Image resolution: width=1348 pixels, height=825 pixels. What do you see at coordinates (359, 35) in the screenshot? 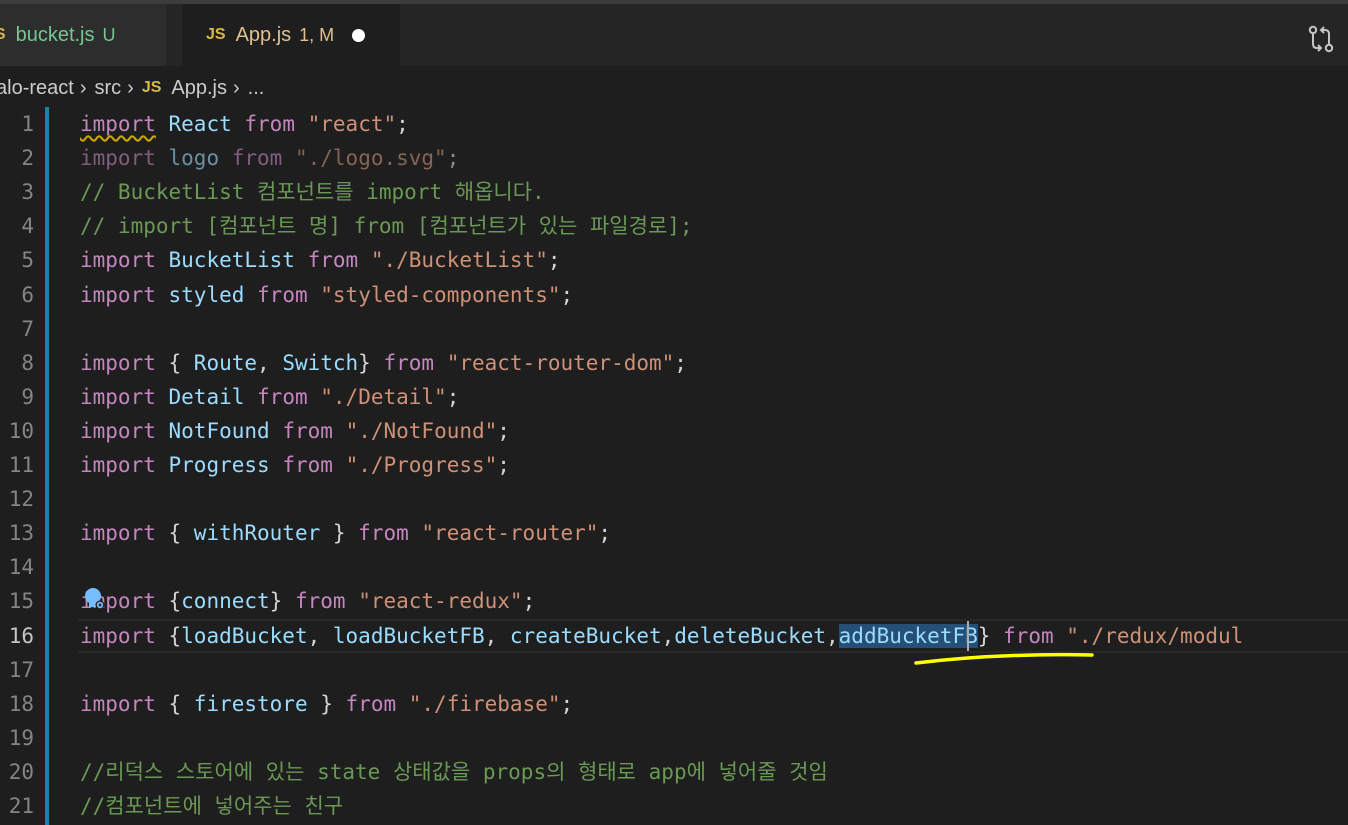
I see `unsaved-changes-dot-icon` at bounding box center [359, 35].